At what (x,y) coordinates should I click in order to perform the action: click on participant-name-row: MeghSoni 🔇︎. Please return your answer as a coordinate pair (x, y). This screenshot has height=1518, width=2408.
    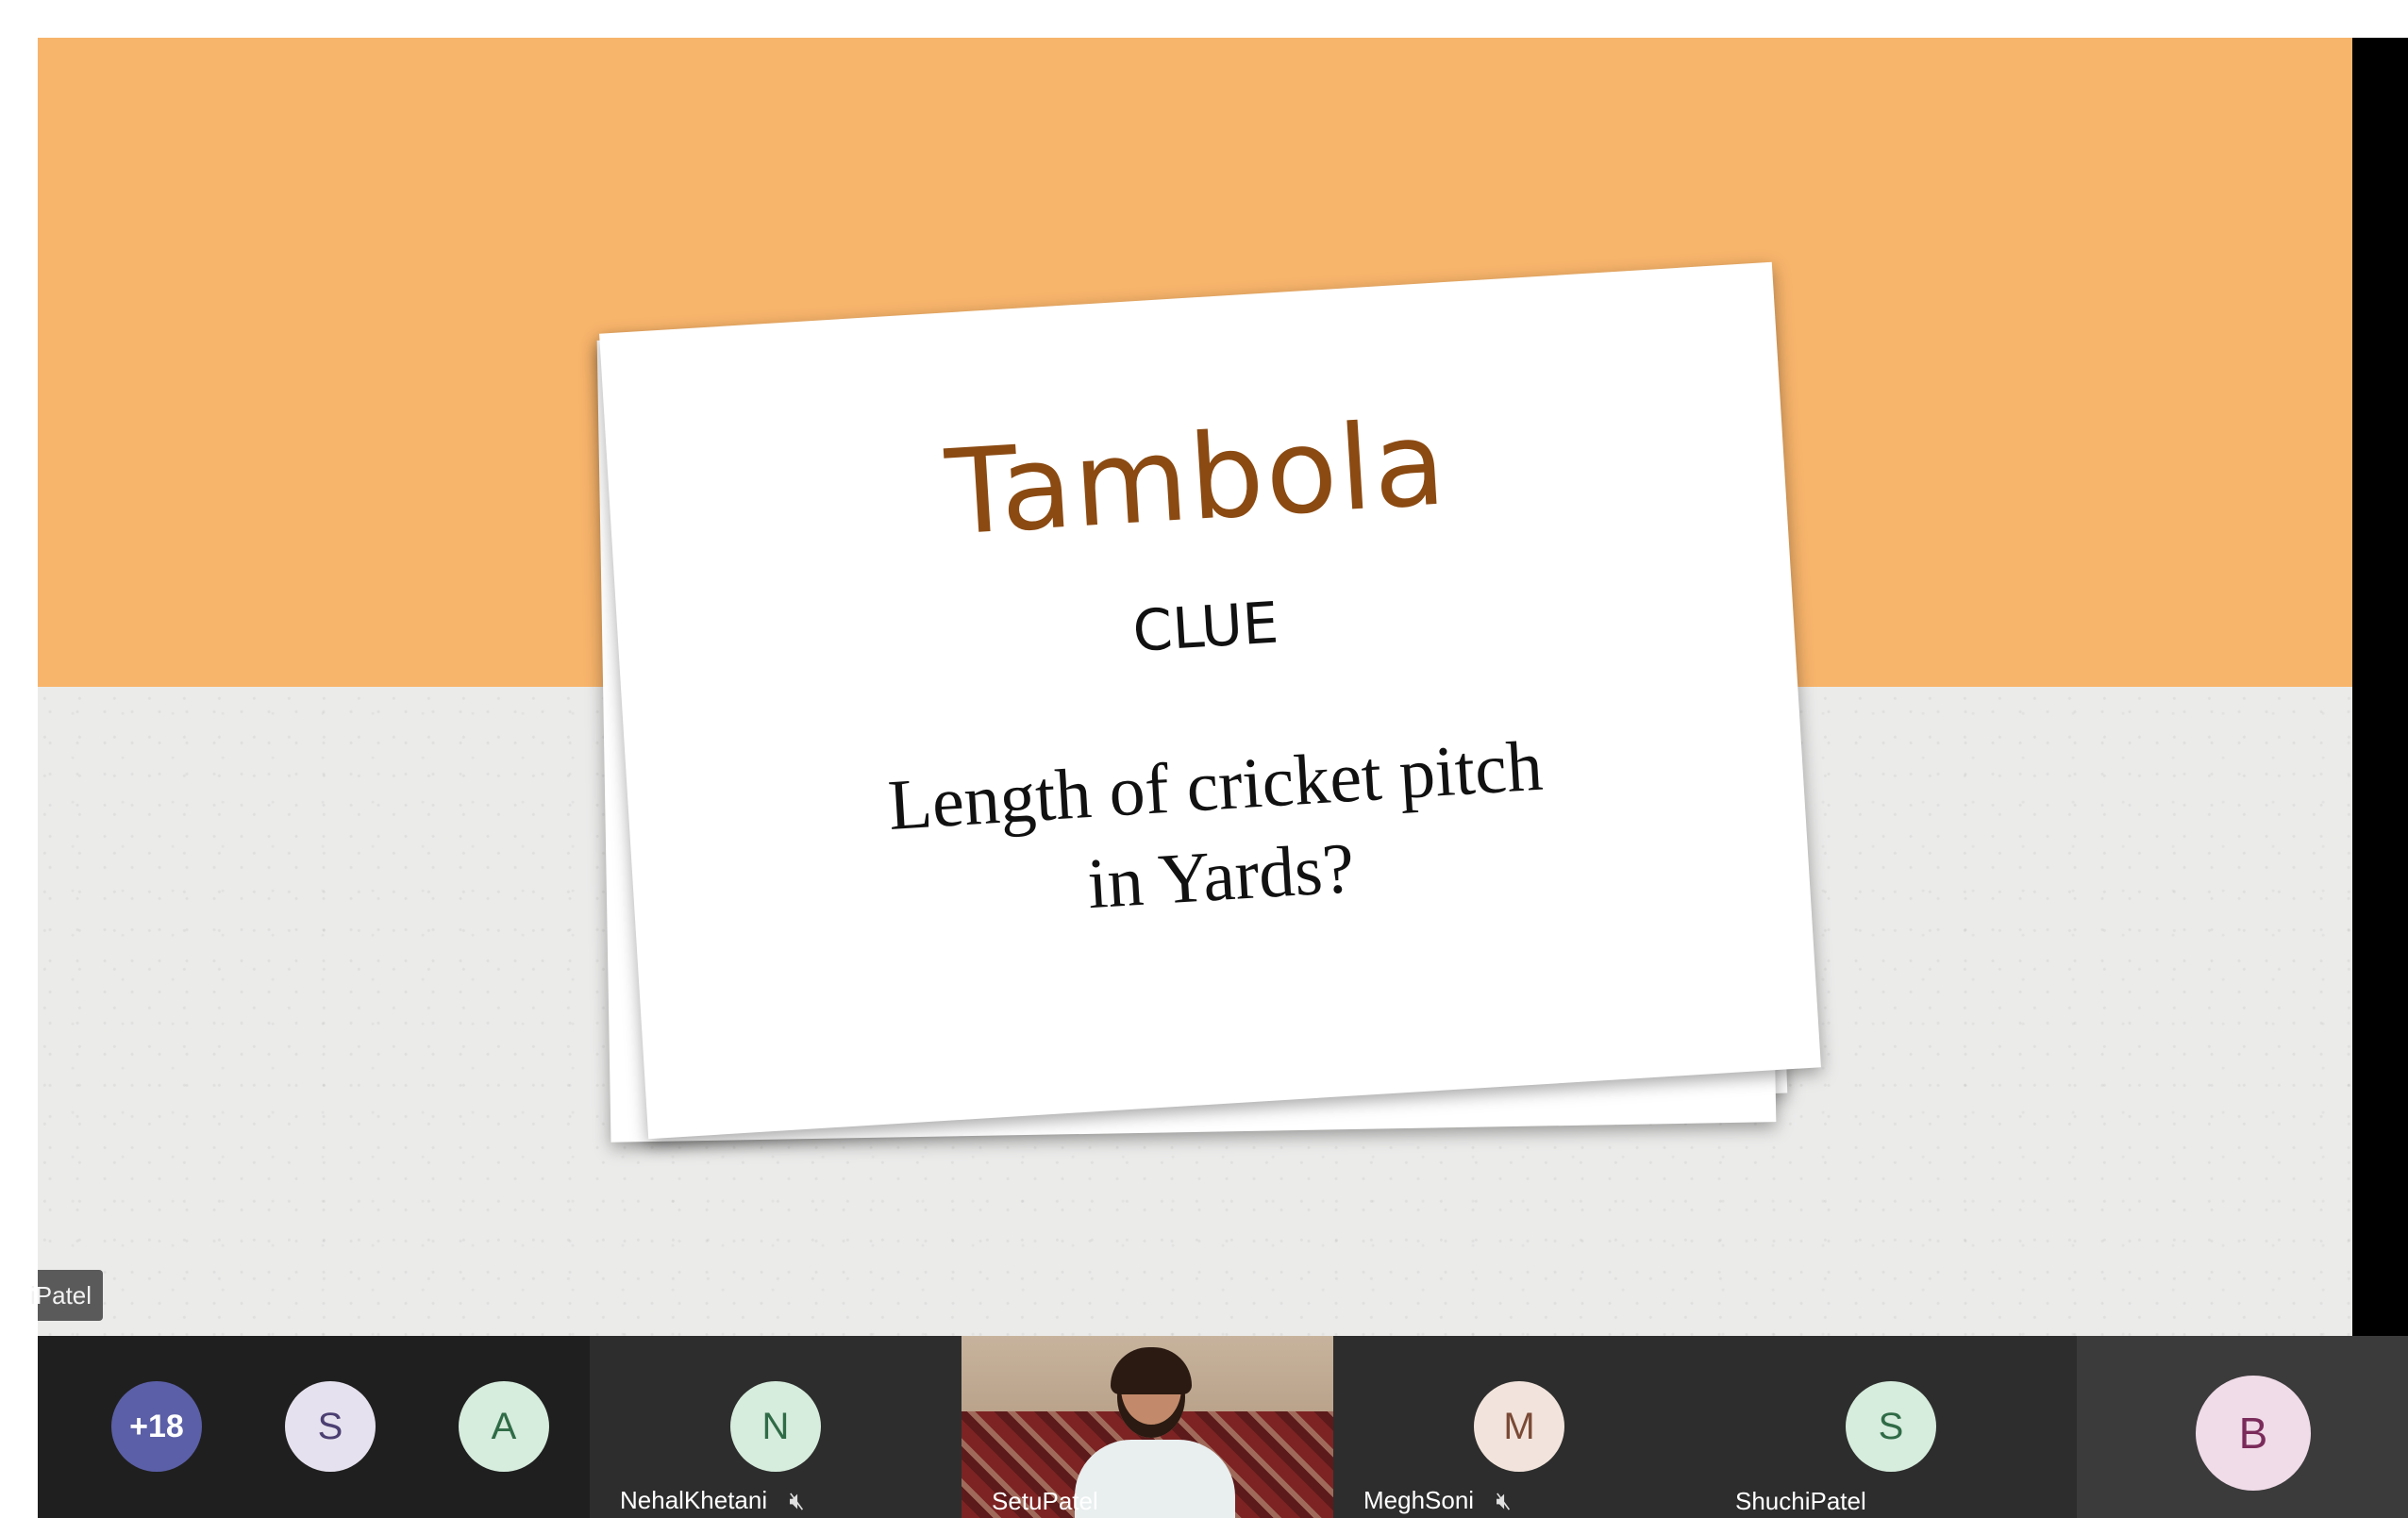
    Looking at the image, I should click on (1437, 1501).